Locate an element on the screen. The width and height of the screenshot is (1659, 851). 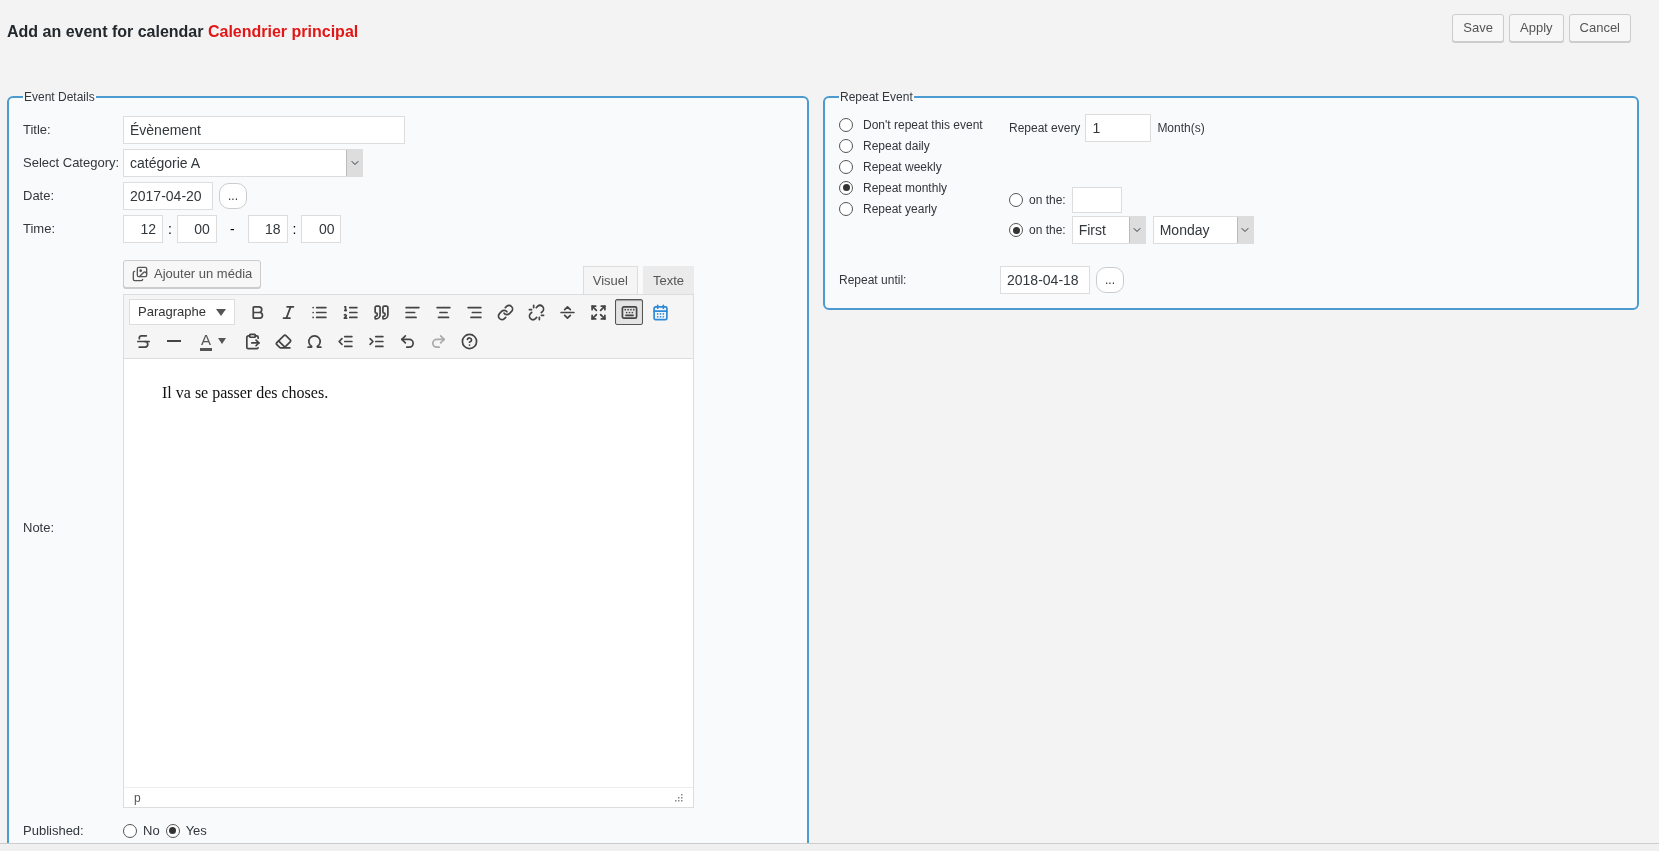
redo-icon is located at coordinates (438, 341).